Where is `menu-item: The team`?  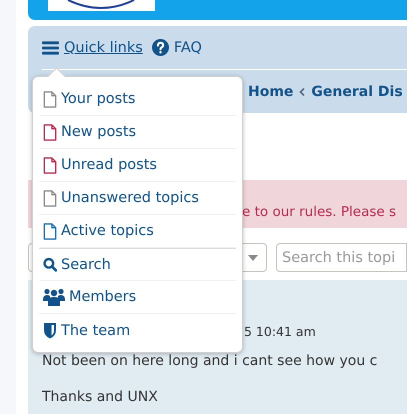 menu-item: The team is located at coordinates (137, 330).